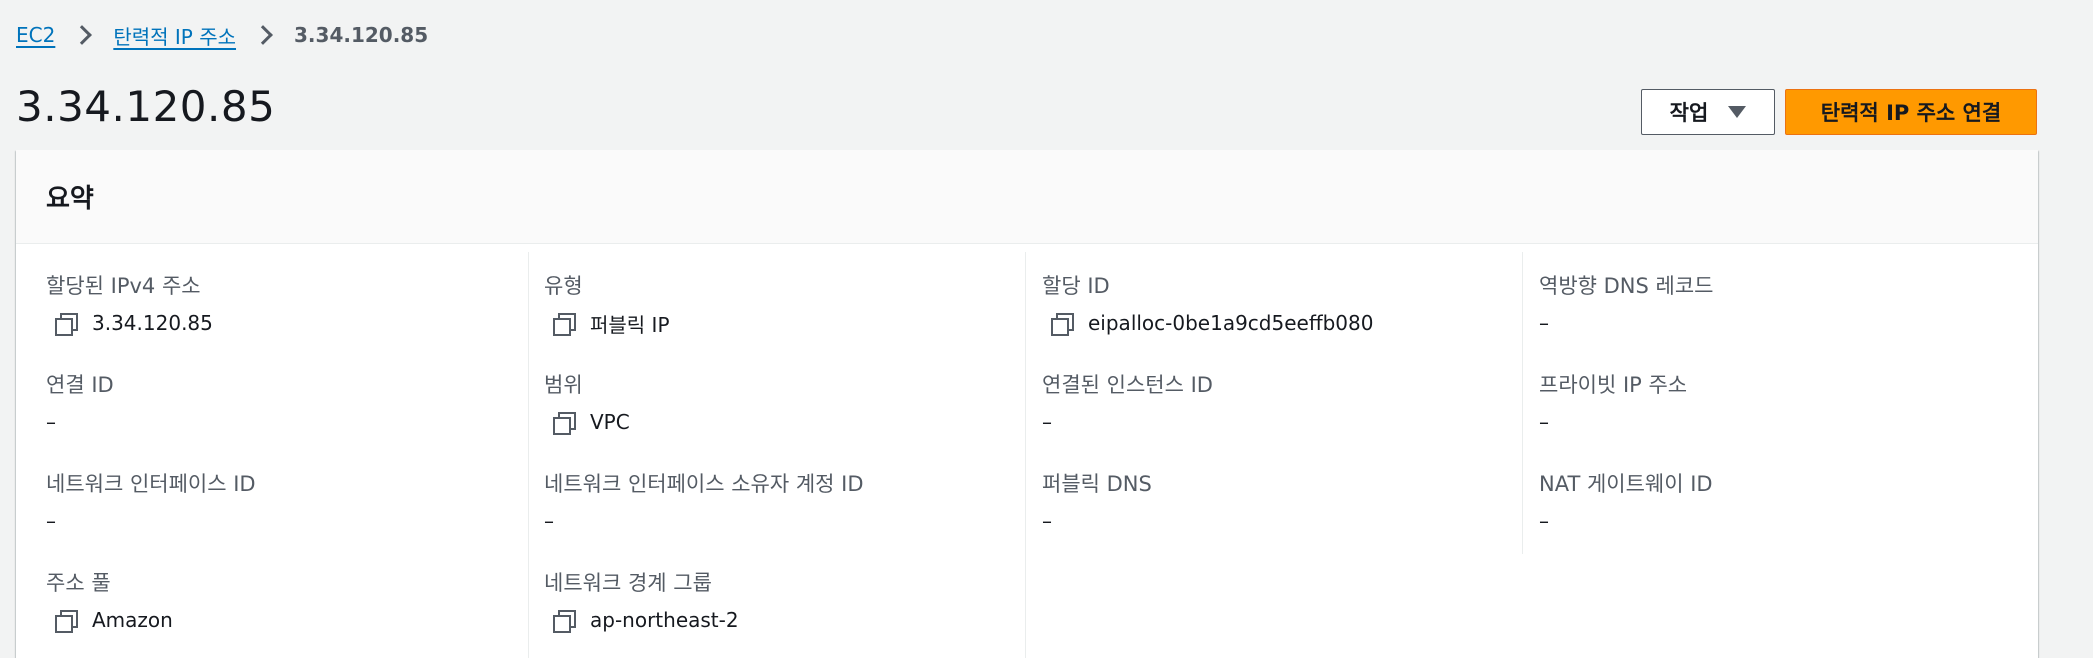 This screenshot has width=2093, height=658. Describe the element at coordinates (70, 199) in the screenshot. I see `summary-title: 요약` at that location.